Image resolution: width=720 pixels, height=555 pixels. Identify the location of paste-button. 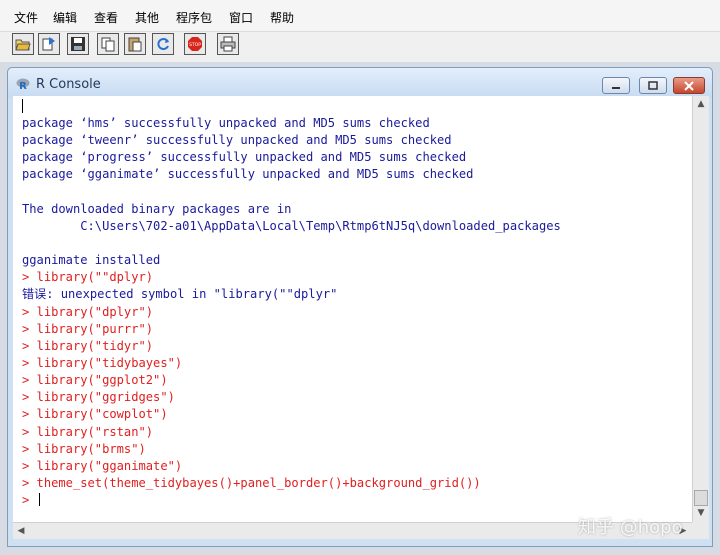
(135, 44).